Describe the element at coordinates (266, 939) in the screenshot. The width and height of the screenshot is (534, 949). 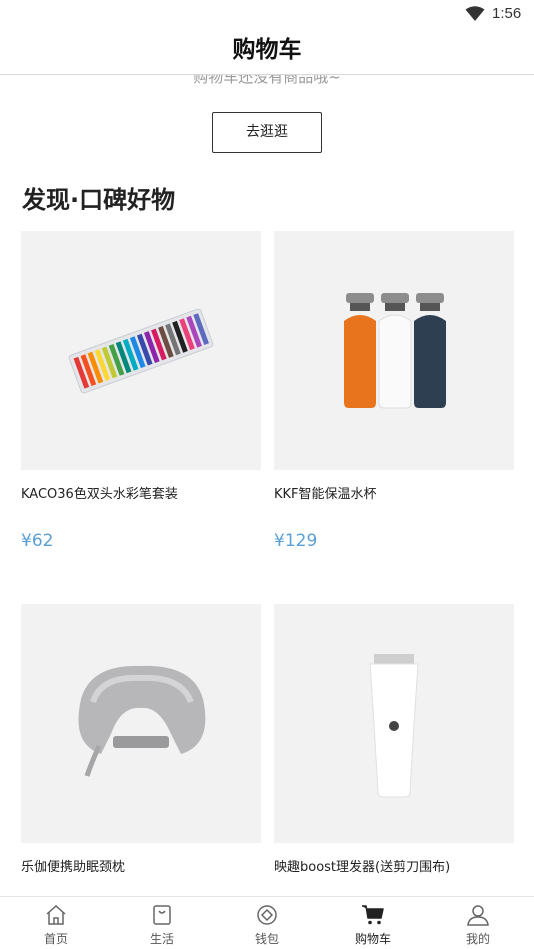
I see `tab-label: 钱包` at that location.